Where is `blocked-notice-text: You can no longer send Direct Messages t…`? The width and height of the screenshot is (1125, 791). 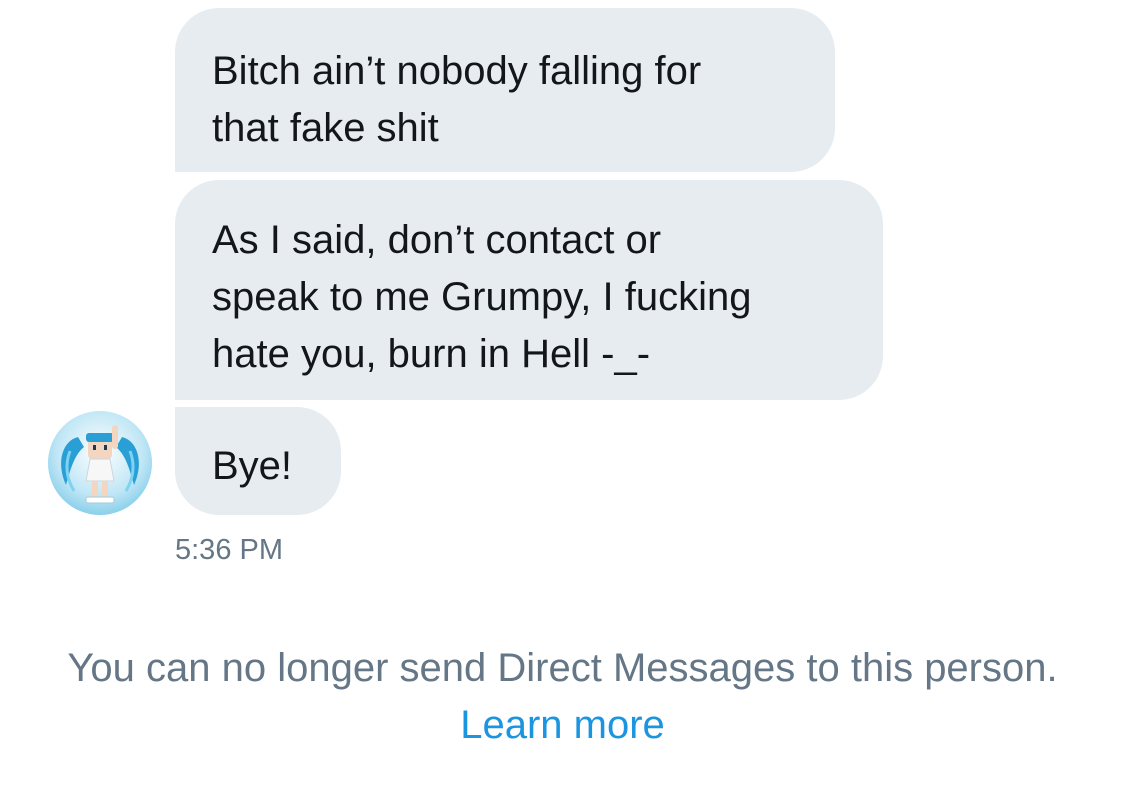
blocked-notice-text: You can no longer send Direct Messages t… is located at coordinates (562, 668).